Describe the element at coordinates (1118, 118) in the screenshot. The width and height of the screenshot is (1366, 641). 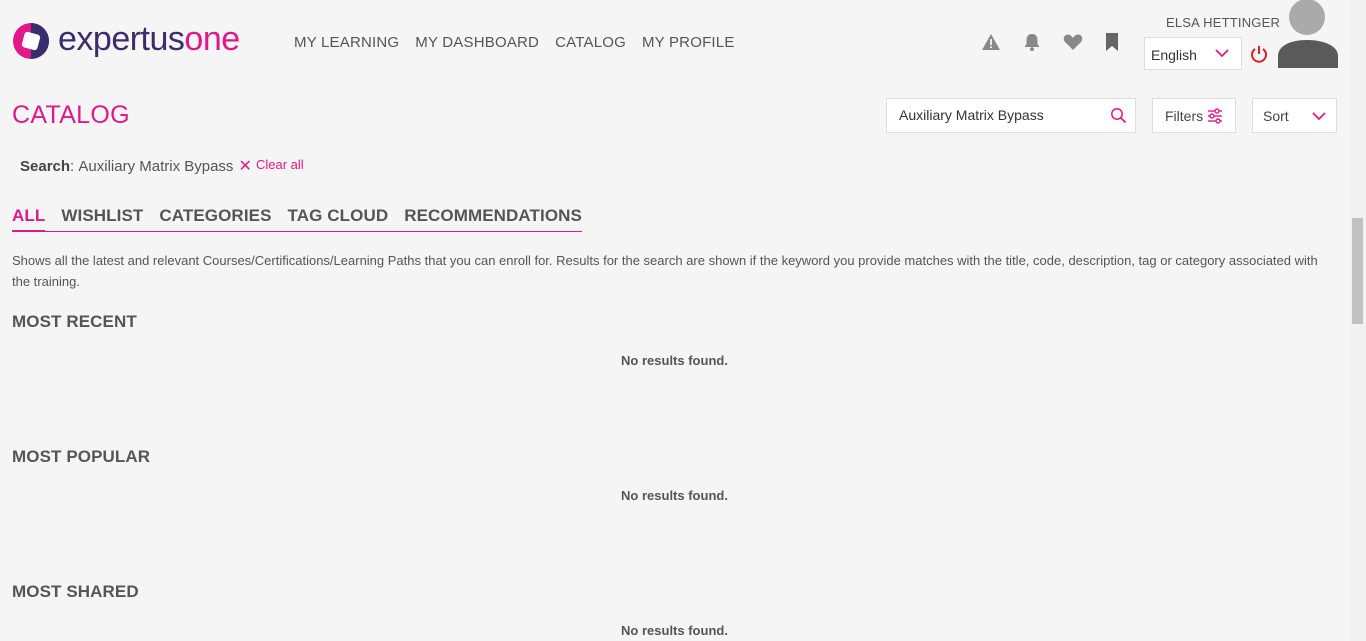
I see `search-icon` at that location.